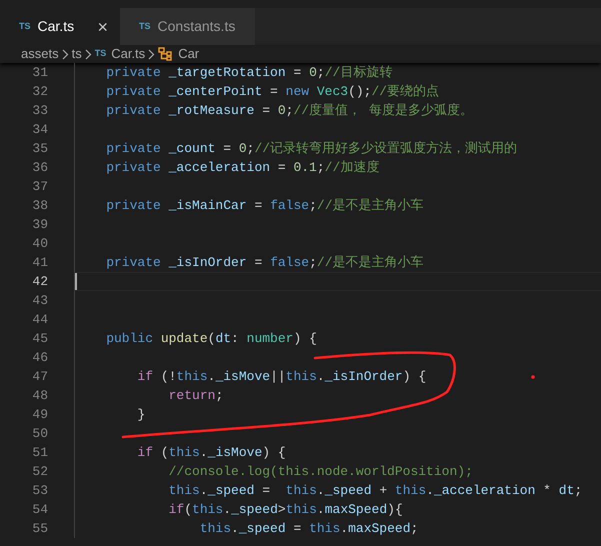  What do you see at coordinates (166, 54) in the screenshot?
I see `class-icon` at bounding box center [166, 54].